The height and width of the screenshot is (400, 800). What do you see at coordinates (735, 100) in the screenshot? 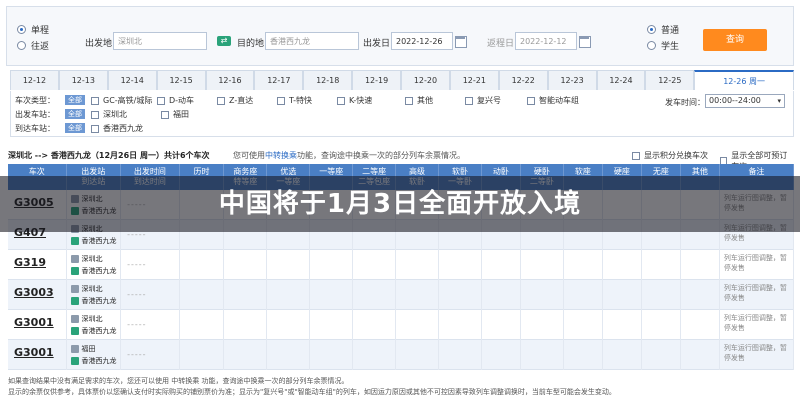
I see `depart-time-value: 00:00--24:00` at bounding box center [735, 100].